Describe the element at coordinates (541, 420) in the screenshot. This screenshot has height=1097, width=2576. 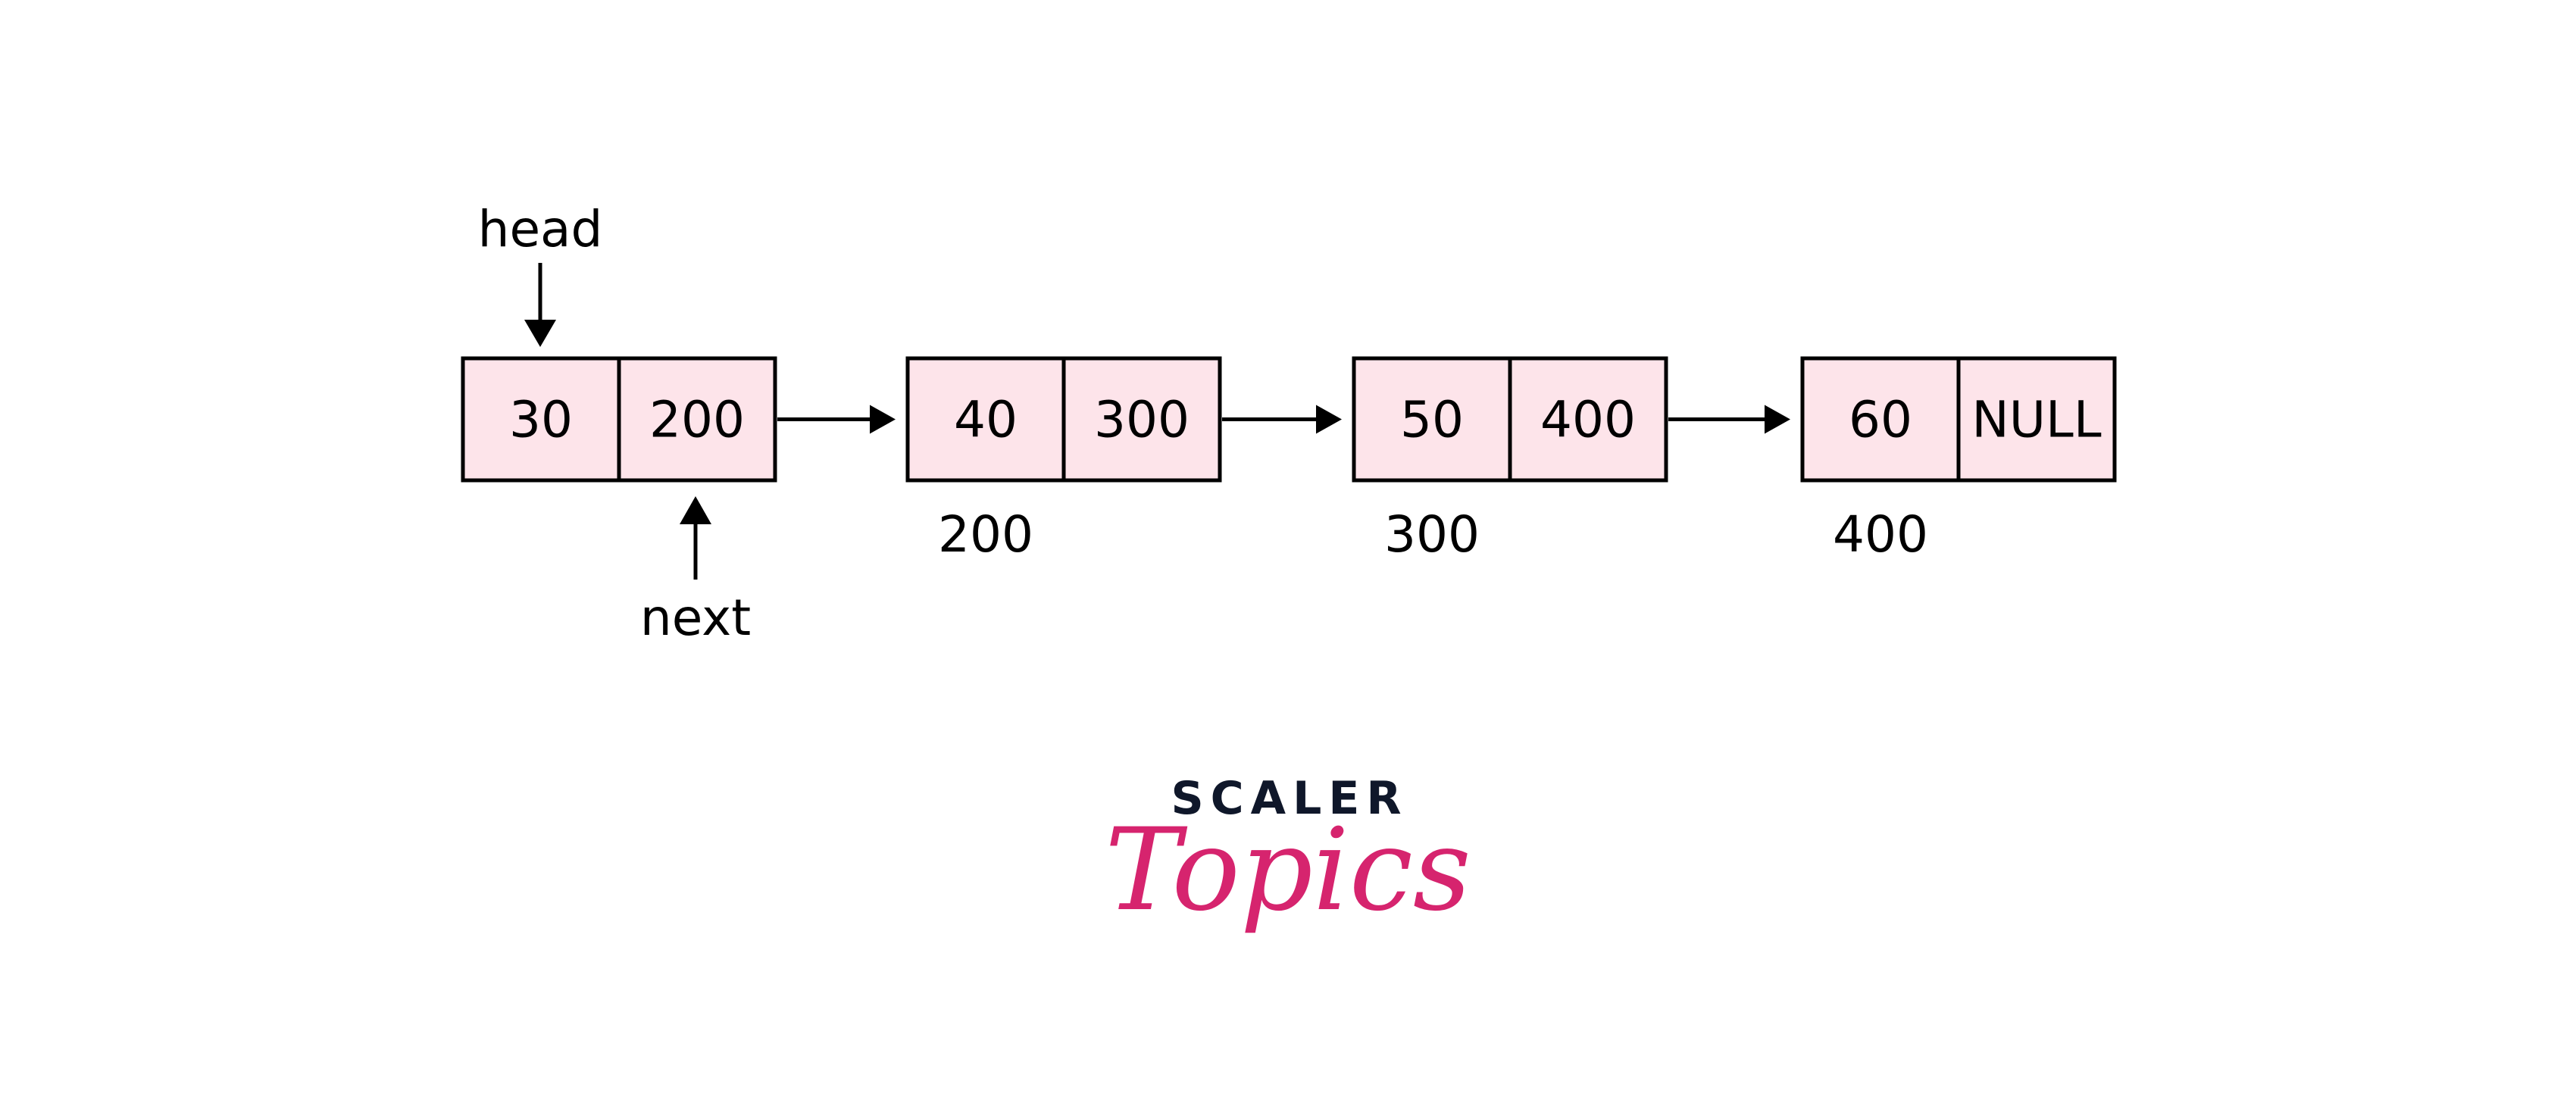
I see `node-data-cell: 30` at that location.